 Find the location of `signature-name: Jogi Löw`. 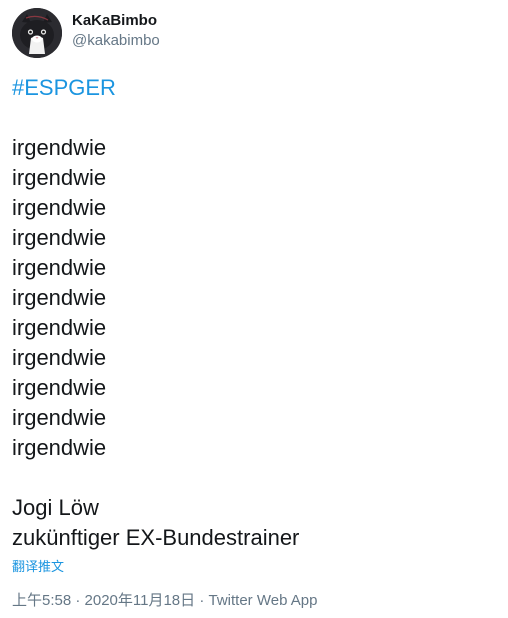

signature-name: Jogi Löw is located at coordinates (55, 507).